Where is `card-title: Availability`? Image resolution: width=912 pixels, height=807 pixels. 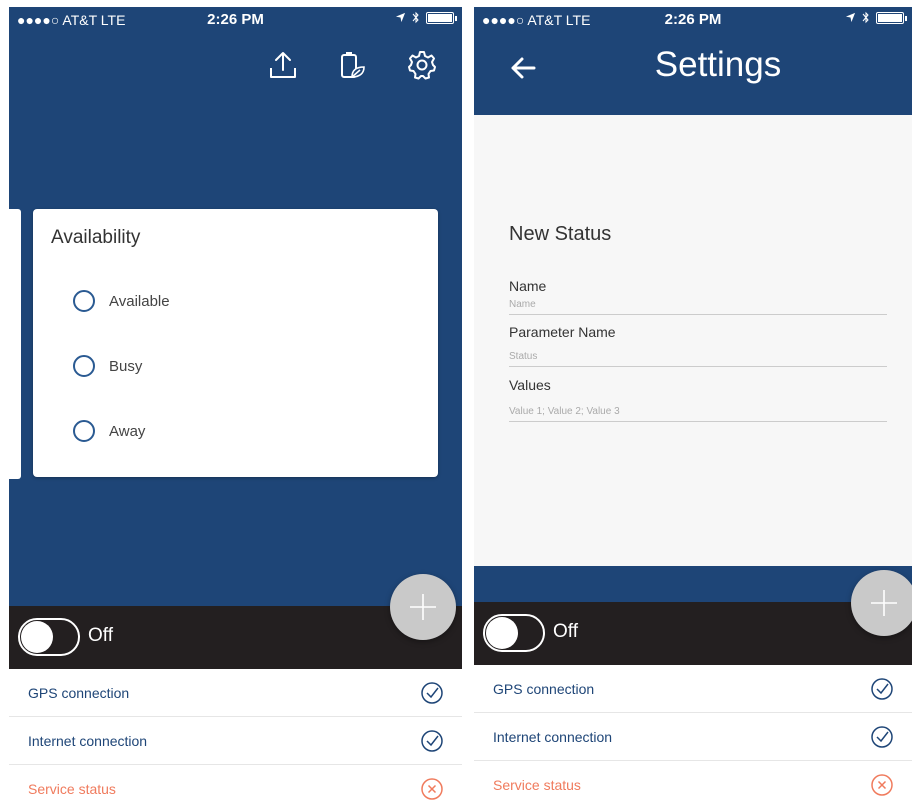 card-title: Availability is located at coordinates (96, 237).